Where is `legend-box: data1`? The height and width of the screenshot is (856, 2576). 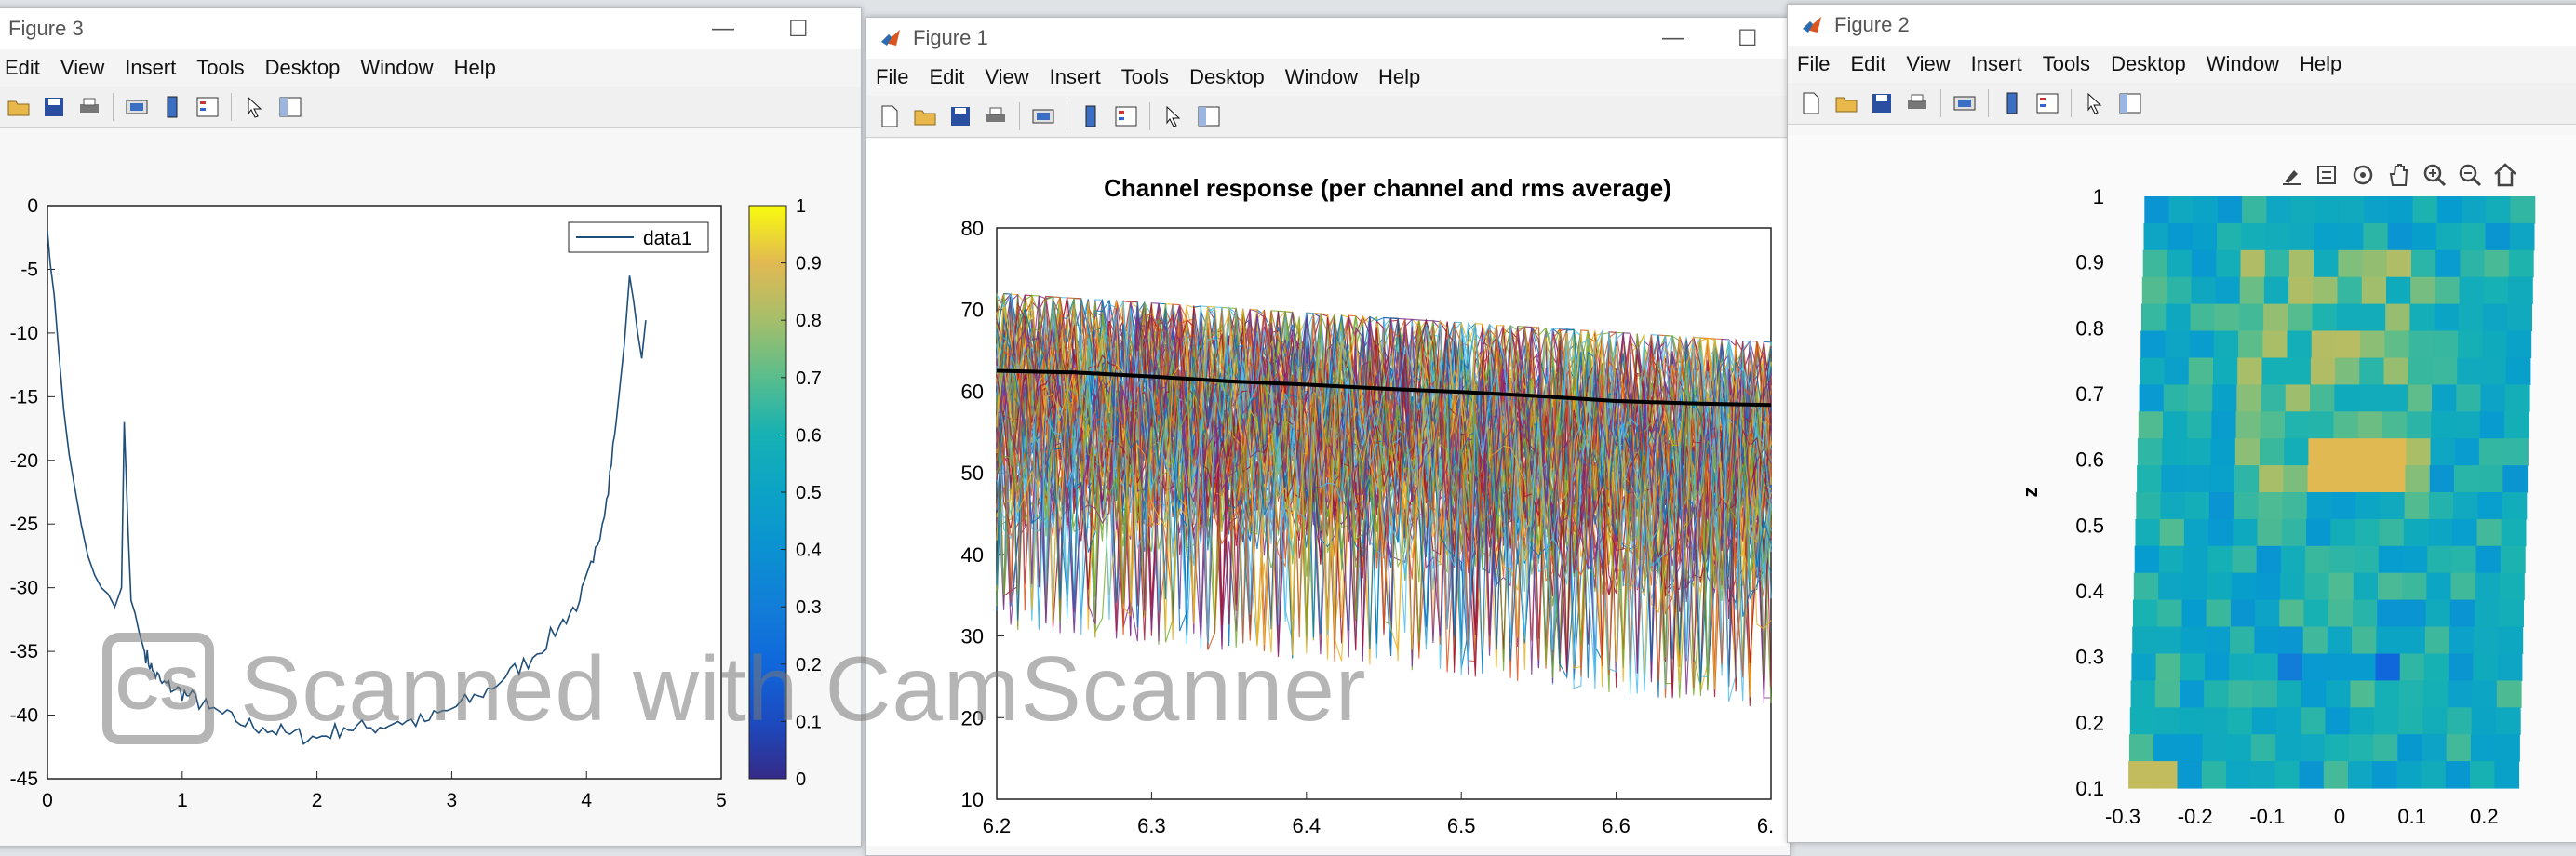
legend-box: data1 is located at coordinates (638, 237).